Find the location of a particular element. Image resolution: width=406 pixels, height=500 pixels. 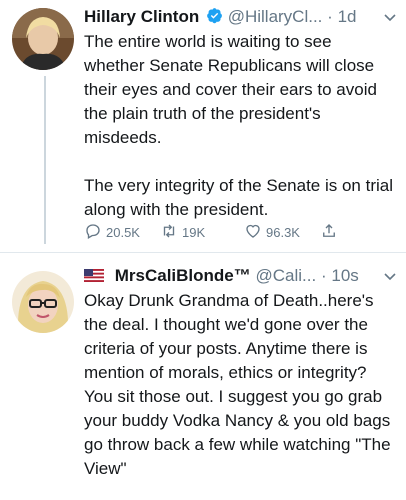

verified-badge-icon is located at coordinates (214, 15).